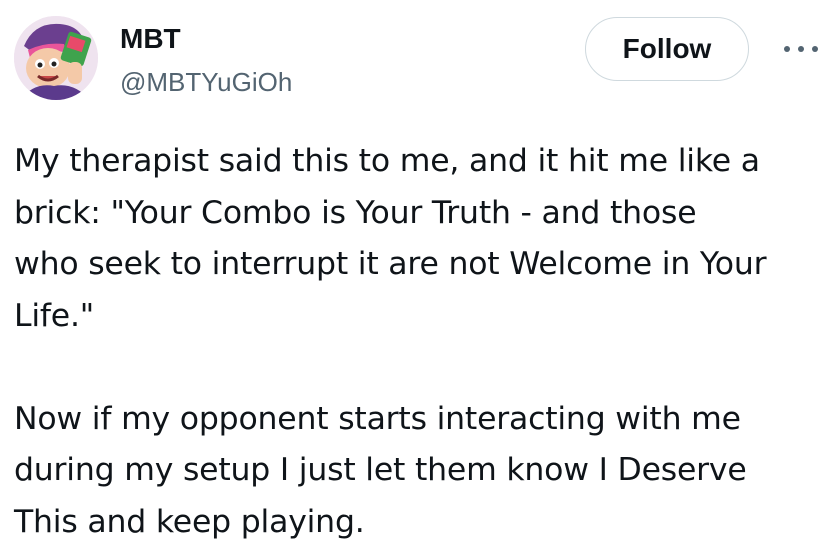  Describe the element at coordinates (206, 82) in the screenshot. I see `author-handle: @MBTYuGiOh` at that location.